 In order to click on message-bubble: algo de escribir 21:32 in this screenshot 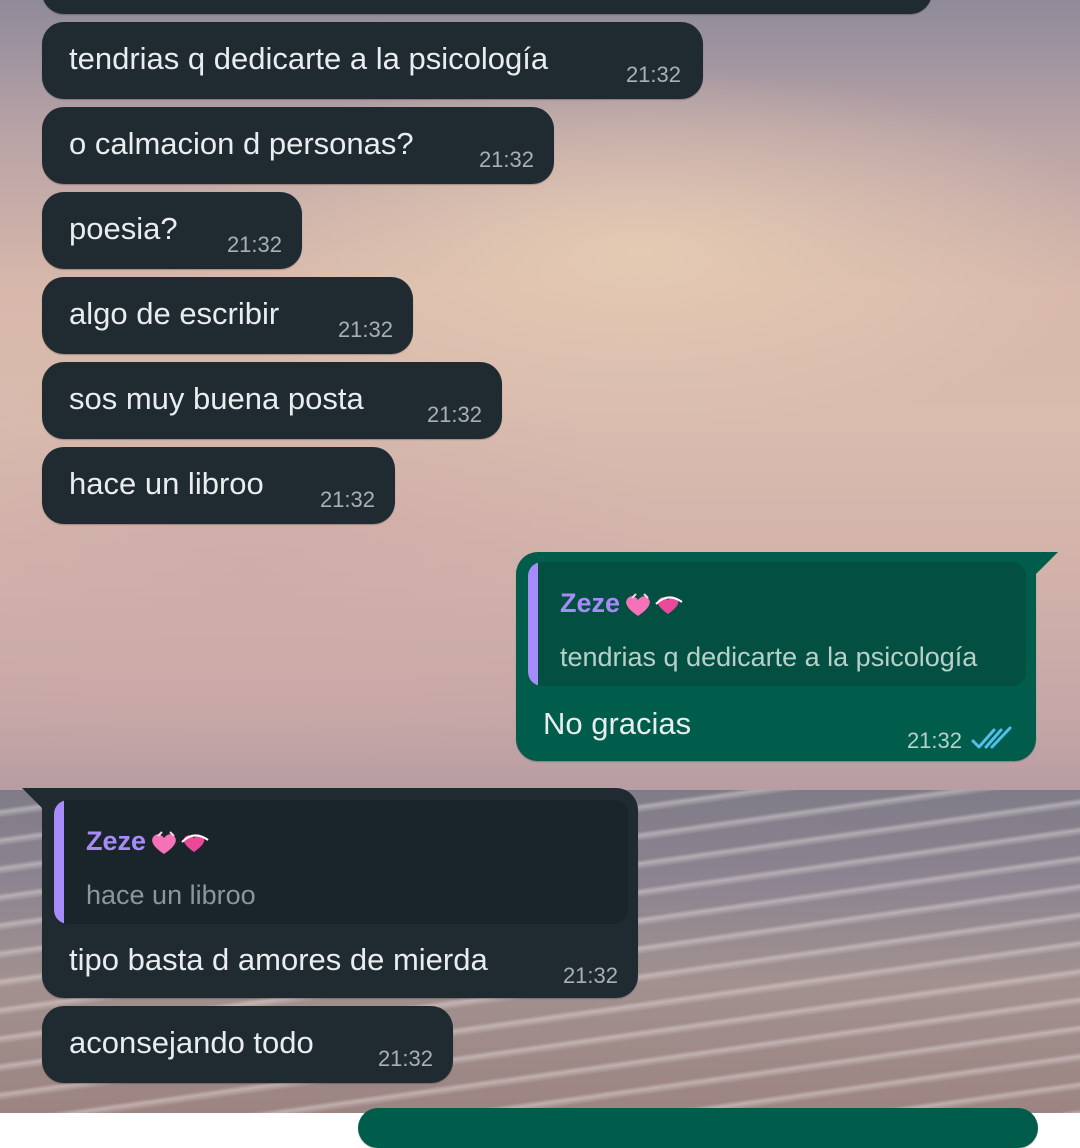, I will do `click(227, 315)`.